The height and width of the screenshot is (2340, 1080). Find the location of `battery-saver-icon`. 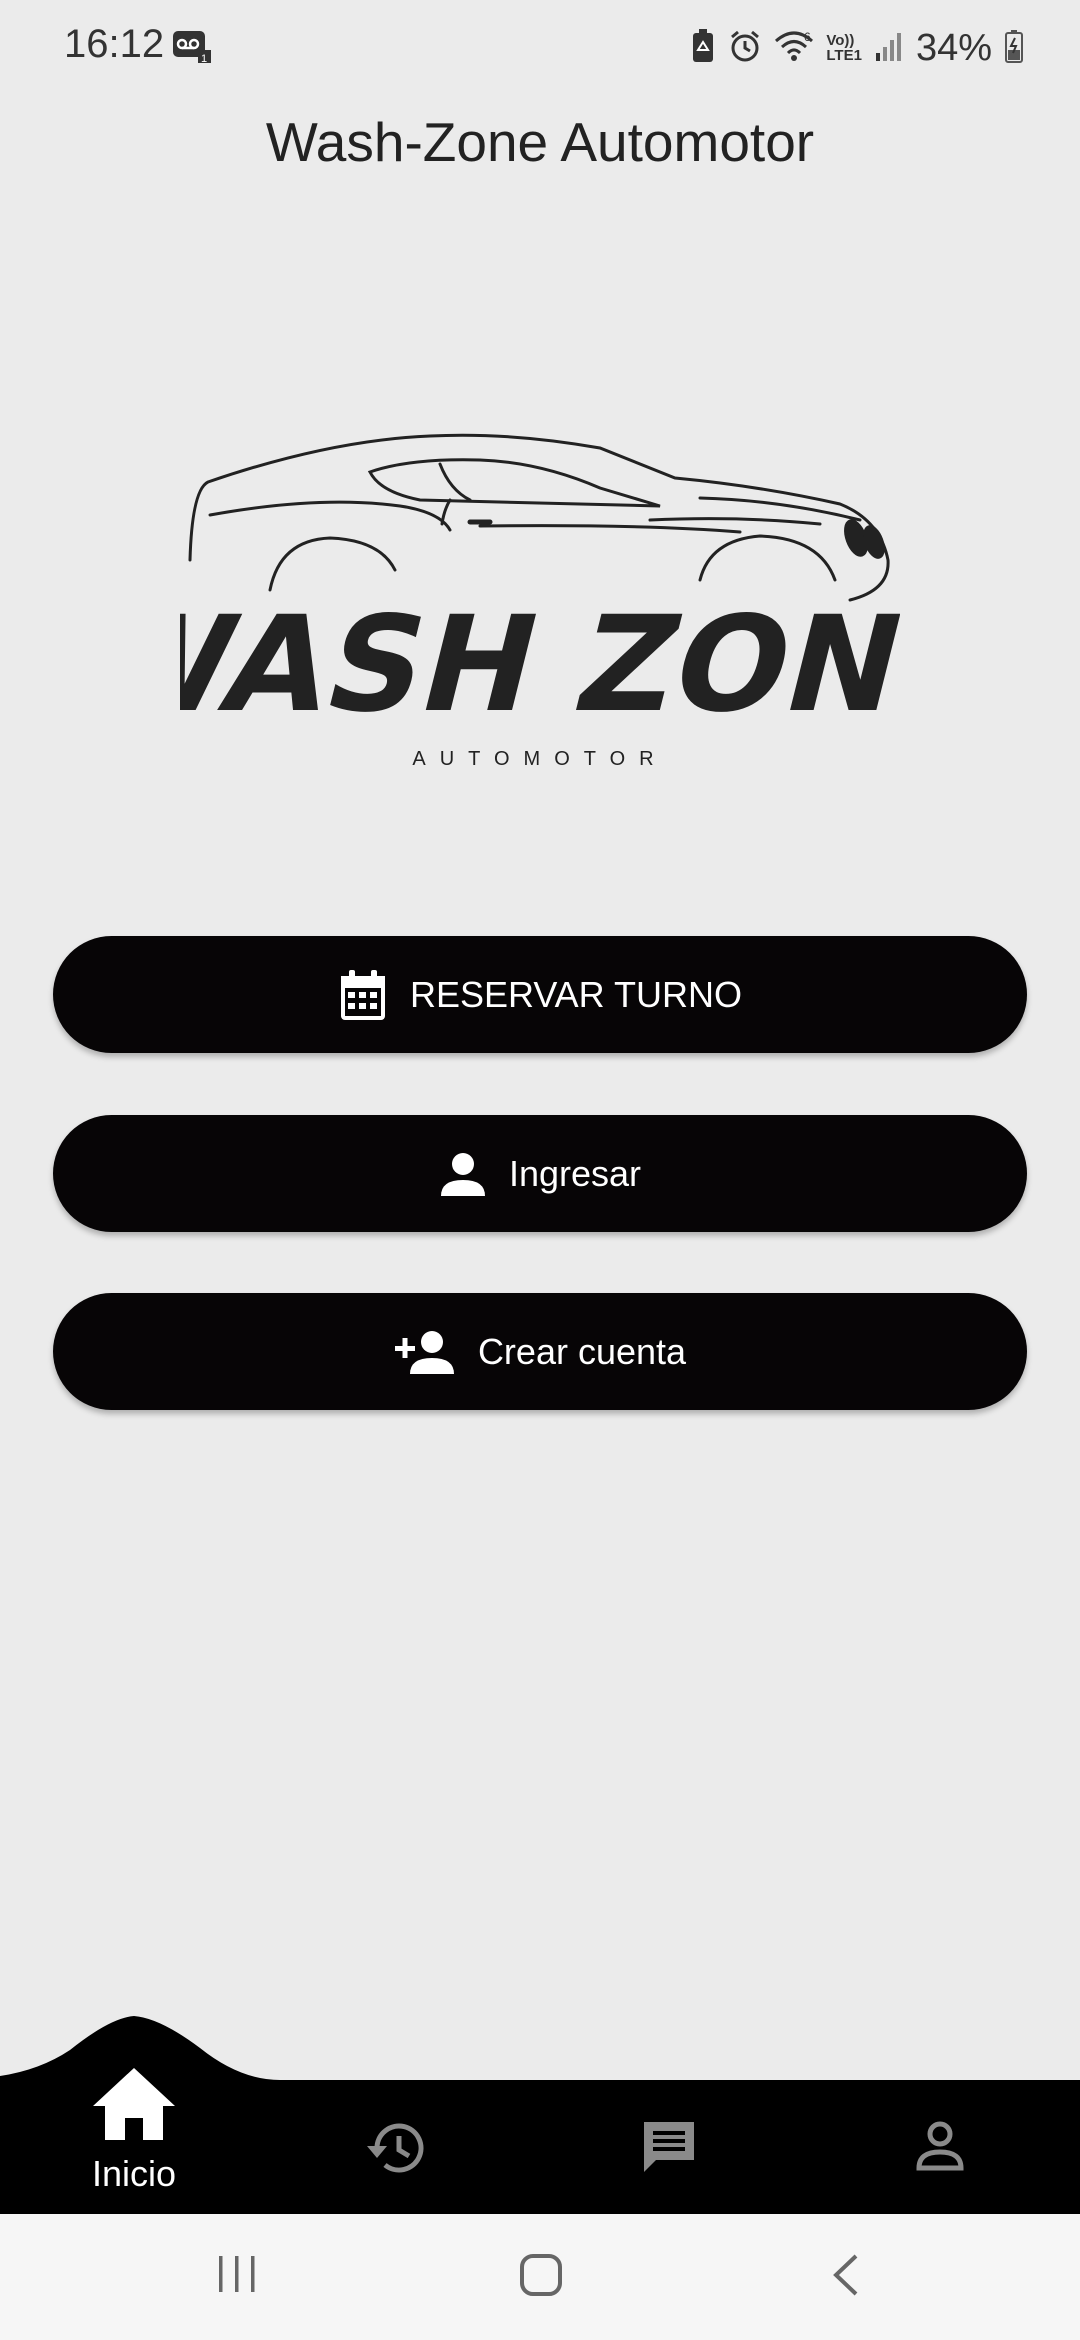

battery-saver-icon is located at coordinates (703, 48).